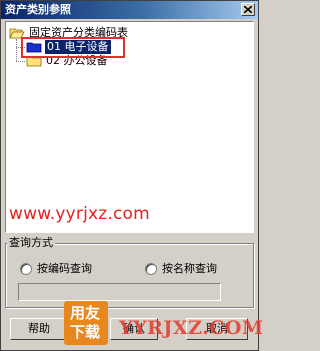  Describe the element at coordinates (129, 10) in the screenshot. I see `title-bar: 资产类别参照` at that location.